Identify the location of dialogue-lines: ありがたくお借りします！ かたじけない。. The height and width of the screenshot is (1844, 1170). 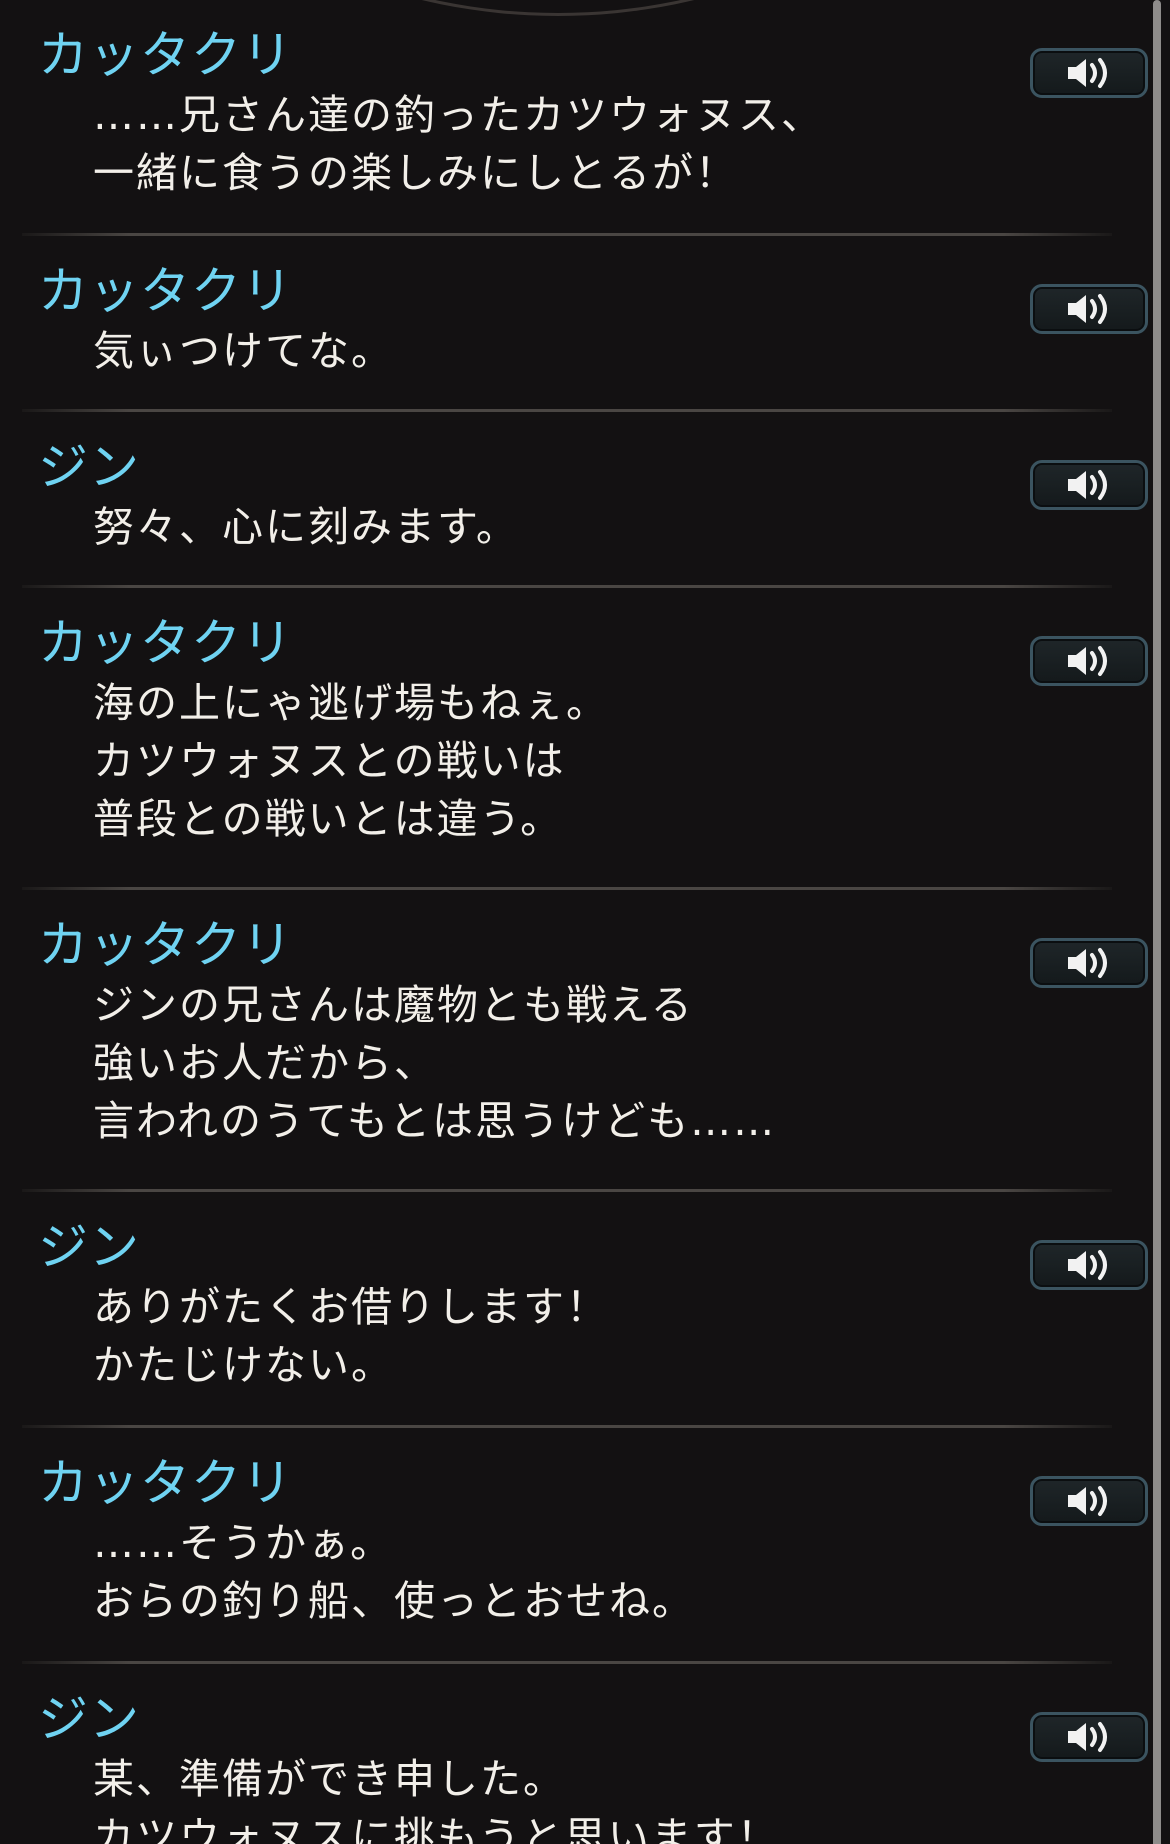
(351, 1336).